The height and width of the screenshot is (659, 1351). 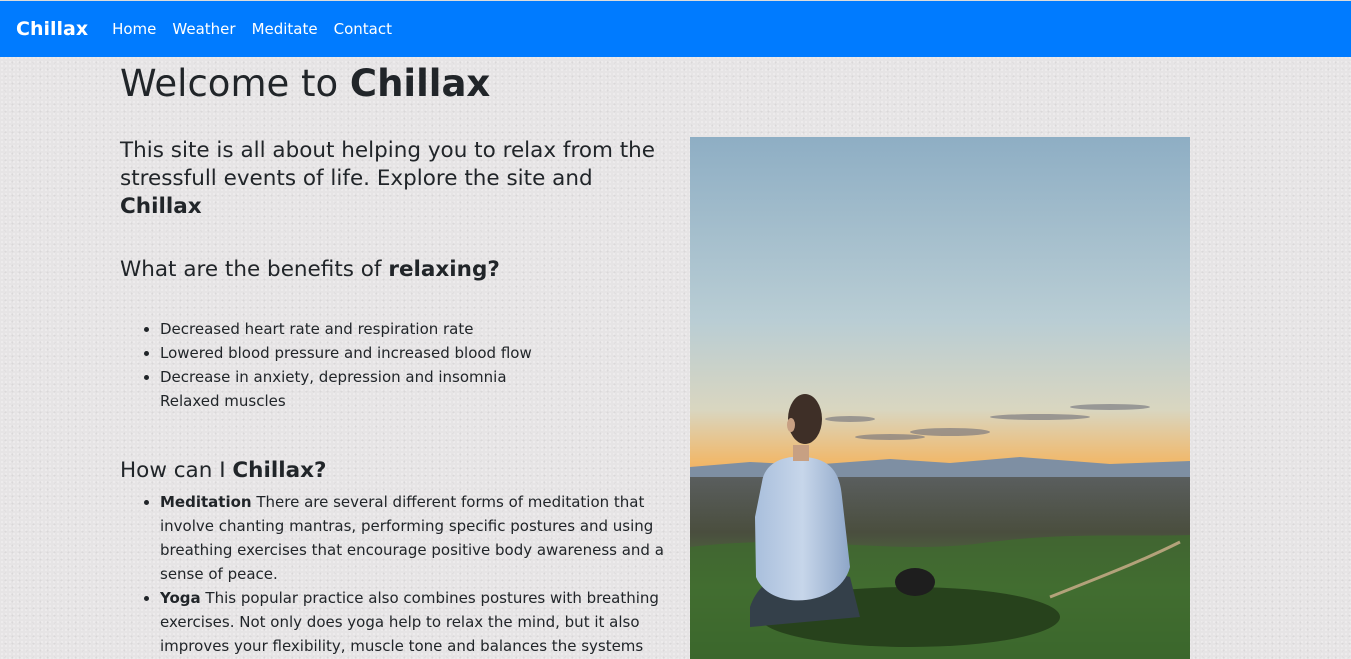 I want to click on benefits-heading-prefix: What are the benefits of, so click(x=254, y=269).